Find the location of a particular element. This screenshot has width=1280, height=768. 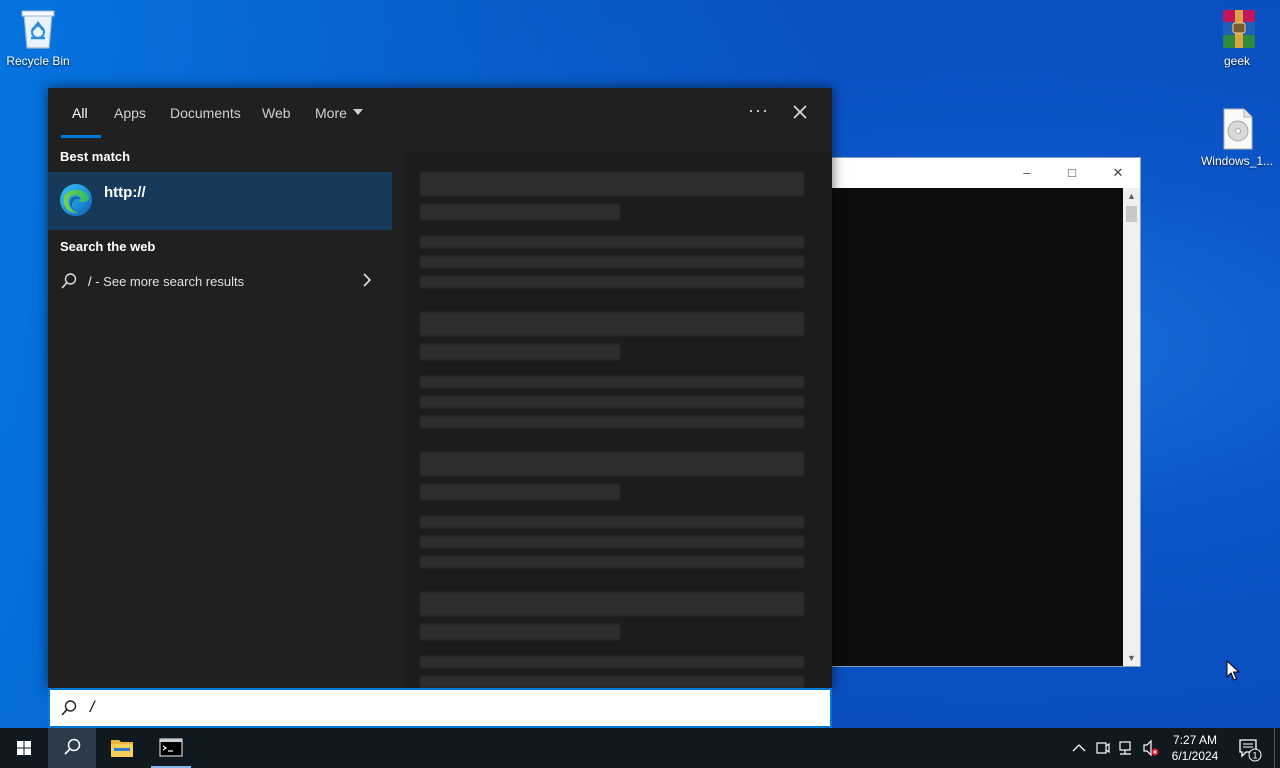

search-the-web-heading: Search the web is located at coordinates (108, 246).